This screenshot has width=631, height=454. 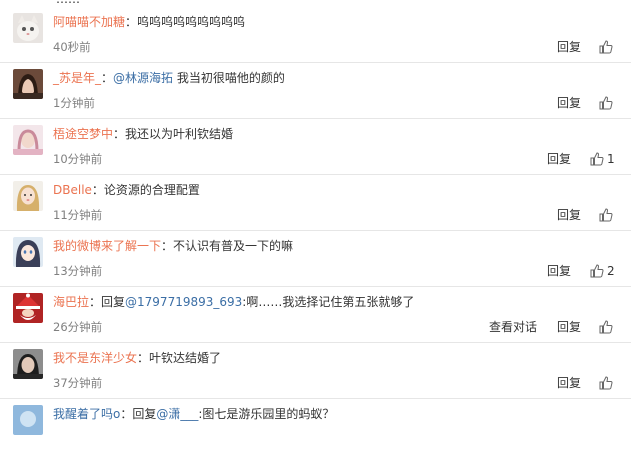 I want to click on comment-time: 26分钟前, so click(x=78, y=327).